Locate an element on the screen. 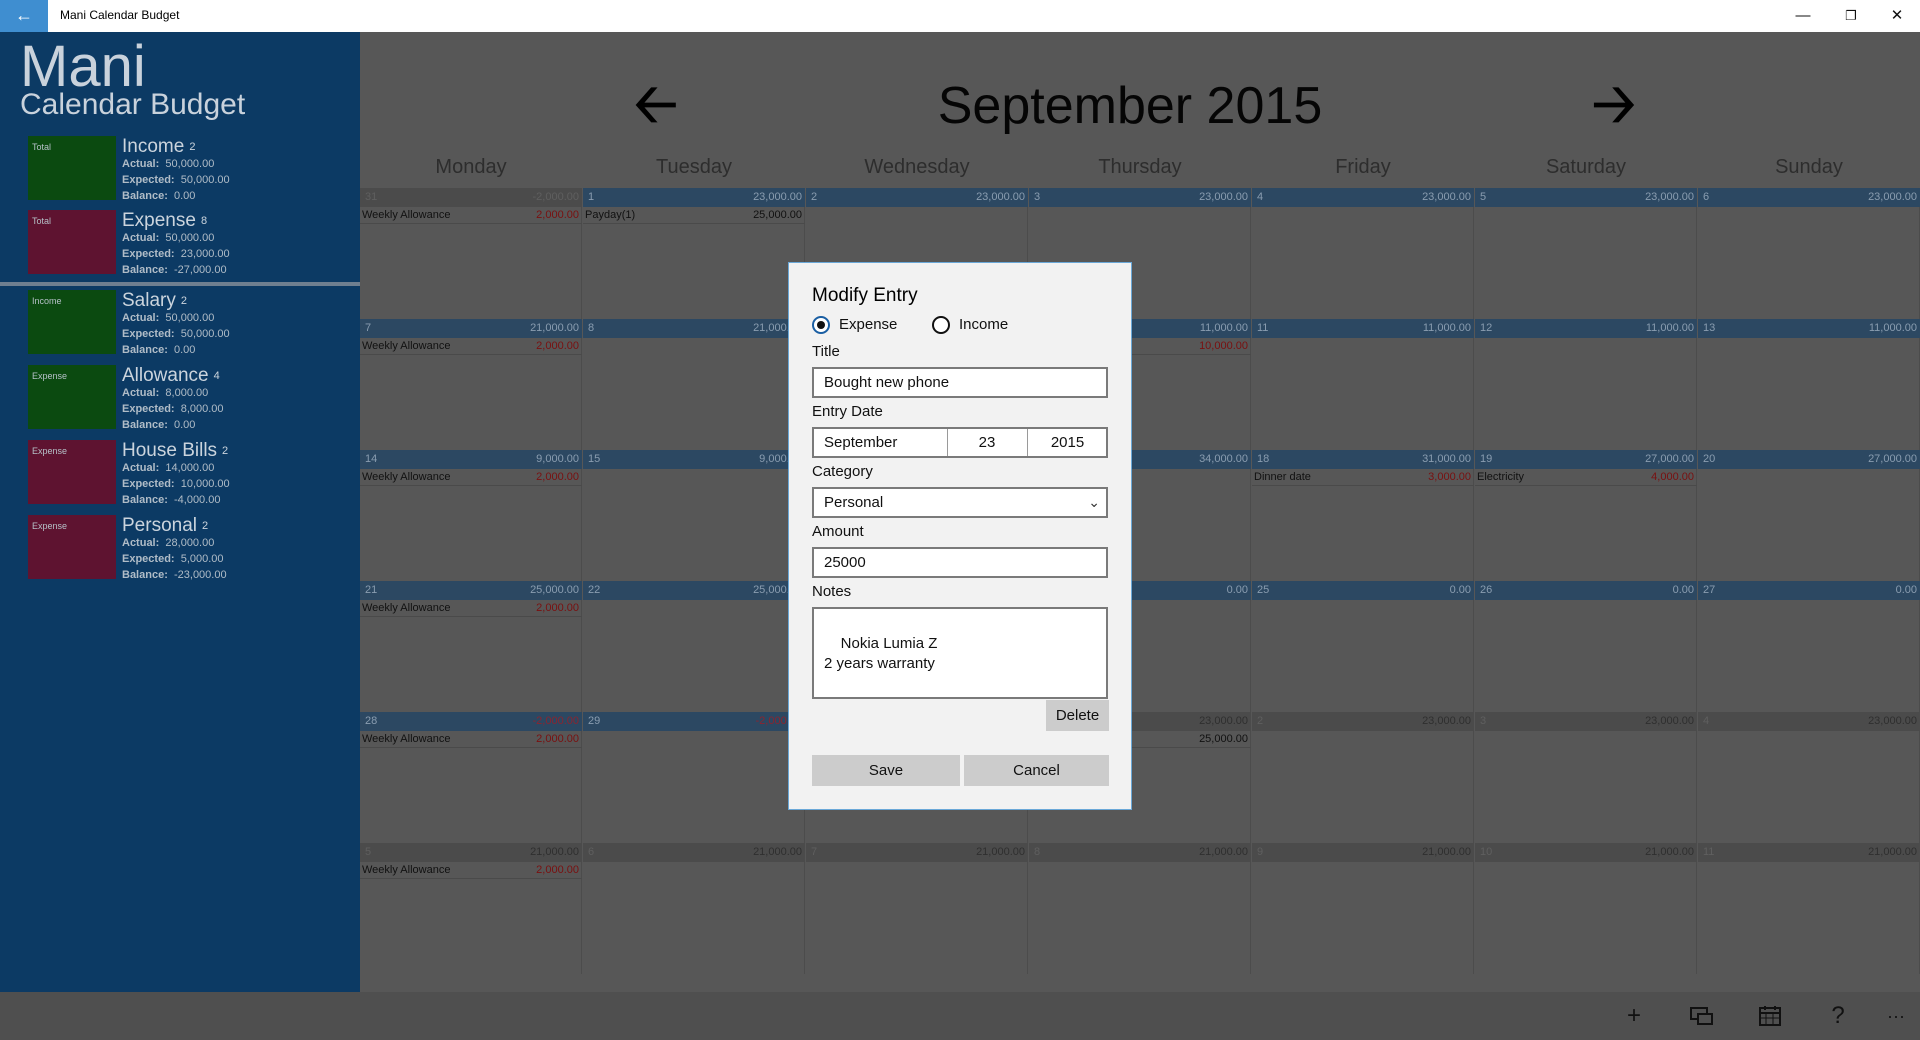 This screenshot has width=1920, height=1040. actual-value: 28,000.00 is located at coordinates (190, 543).